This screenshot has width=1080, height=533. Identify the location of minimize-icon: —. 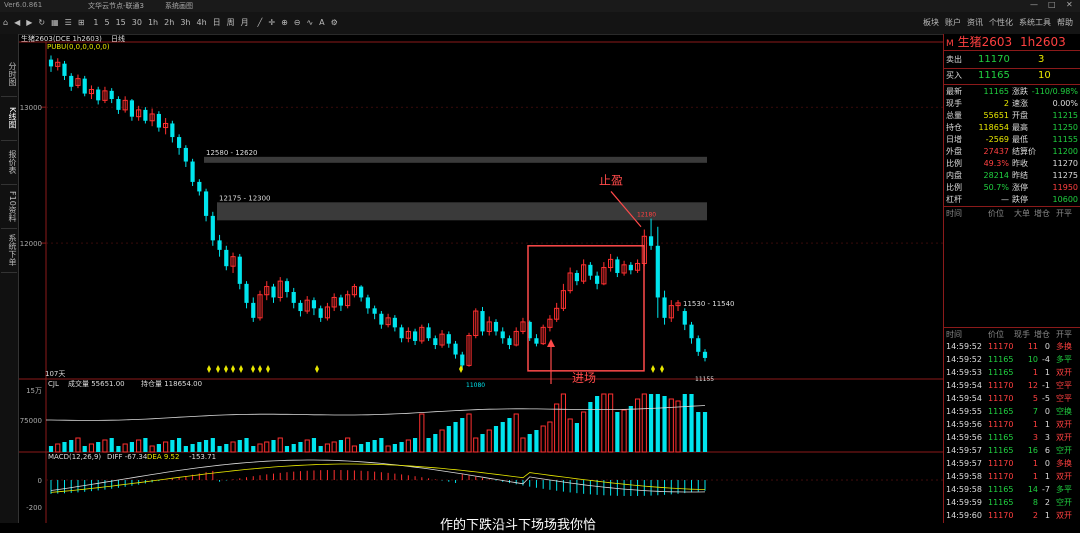
(1034, 4).